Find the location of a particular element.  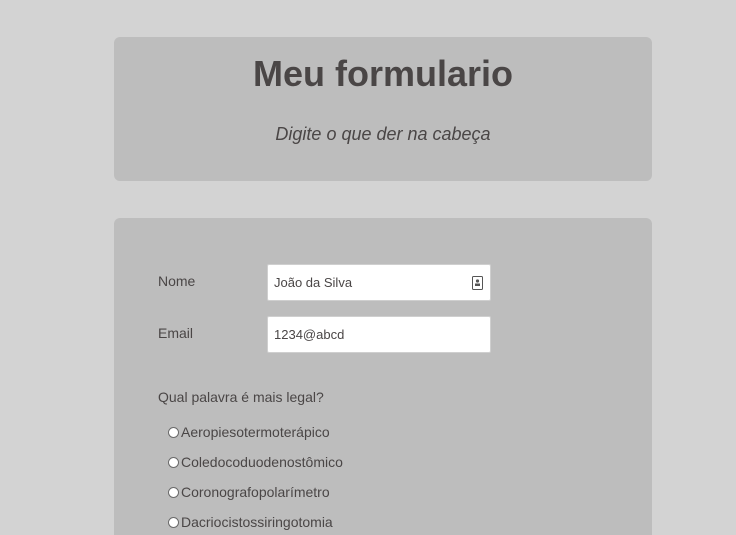

radio-label: Dacriocistossiringotomia is located at coordinates (257, 522).